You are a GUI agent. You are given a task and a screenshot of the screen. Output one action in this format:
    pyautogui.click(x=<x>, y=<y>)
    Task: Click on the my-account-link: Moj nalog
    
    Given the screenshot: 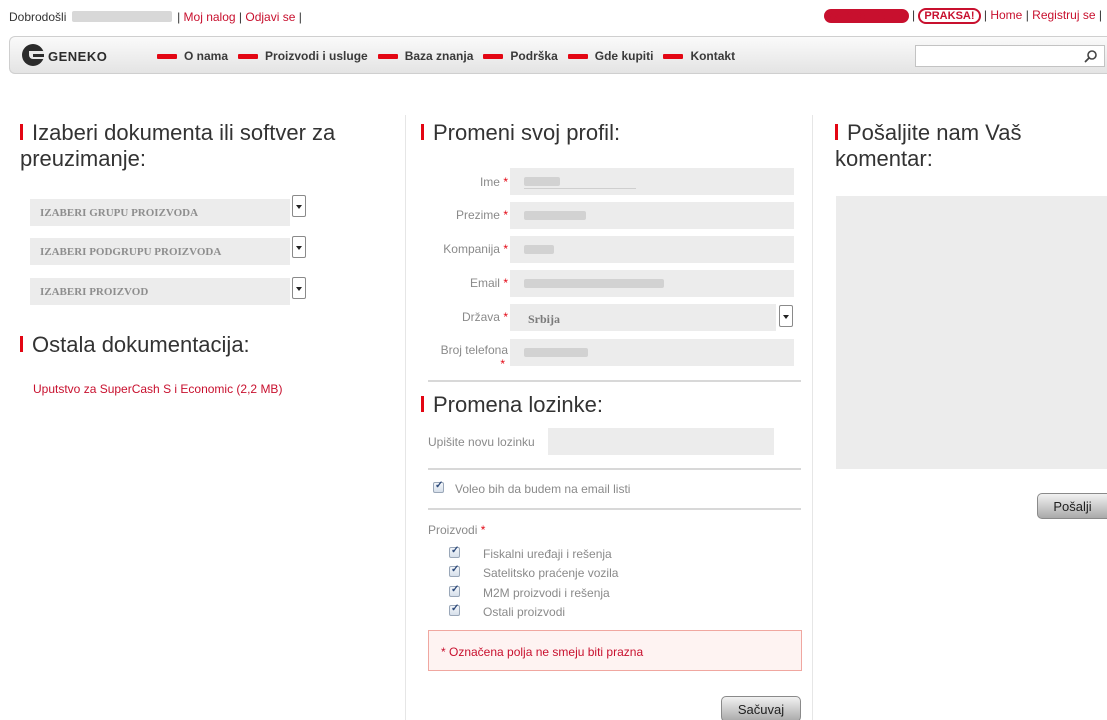 What is the action you would take?
    pyautogui.click(x=210, y=17)
    